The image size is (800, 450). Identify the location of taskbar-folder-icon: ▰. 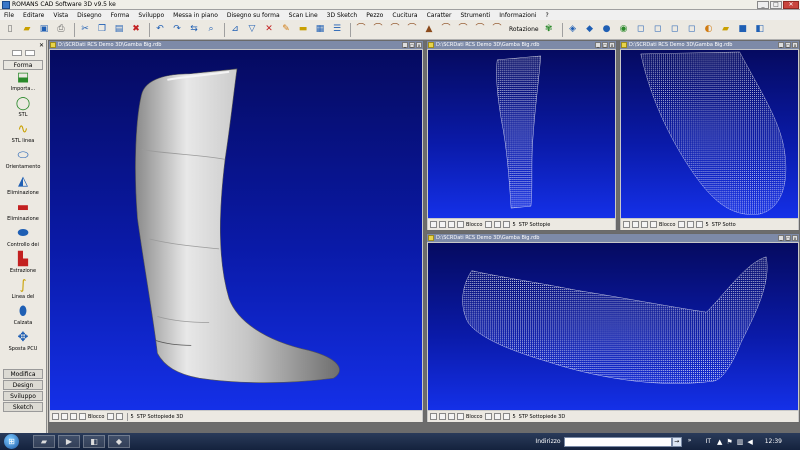
(44, 441).